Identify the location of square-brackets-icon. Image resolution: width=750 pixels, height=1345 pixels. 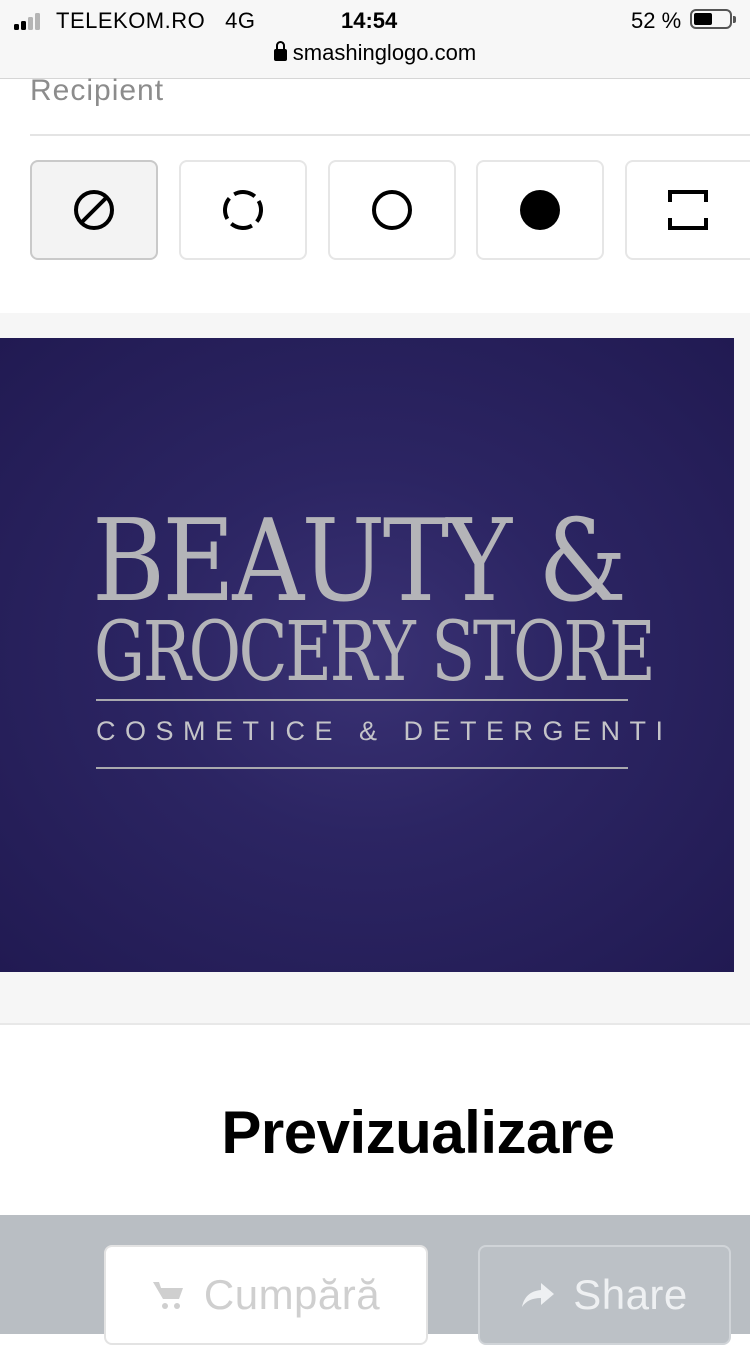
(688, 210).